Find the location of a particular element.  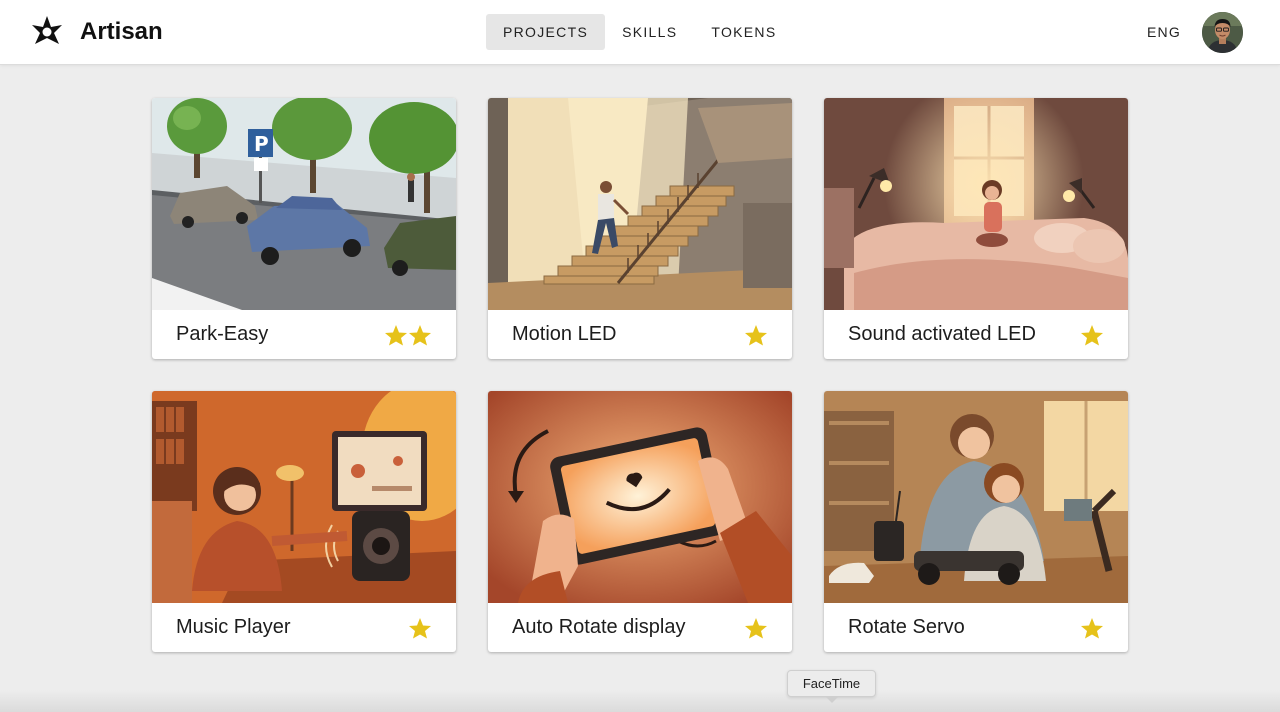

project-card-music-player: Music Player is located at coordinates (304, 521).